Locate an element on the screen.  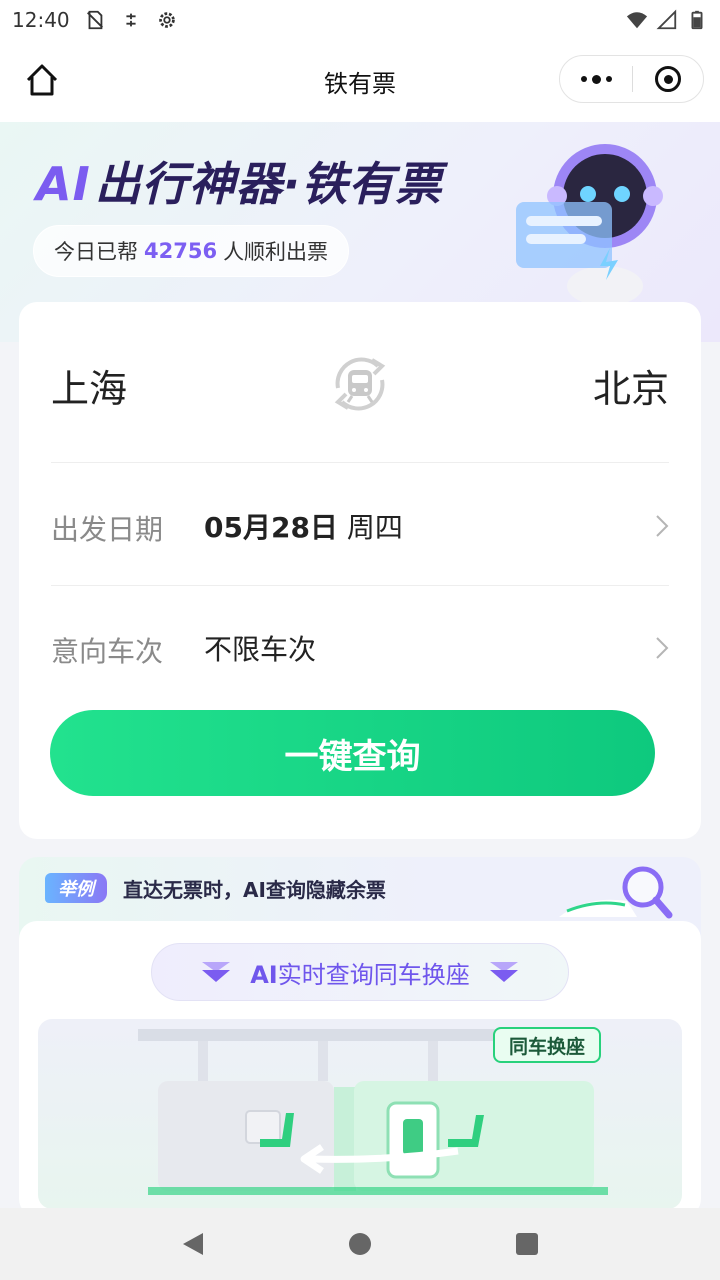
more-button is located at coordinates (596, 79).